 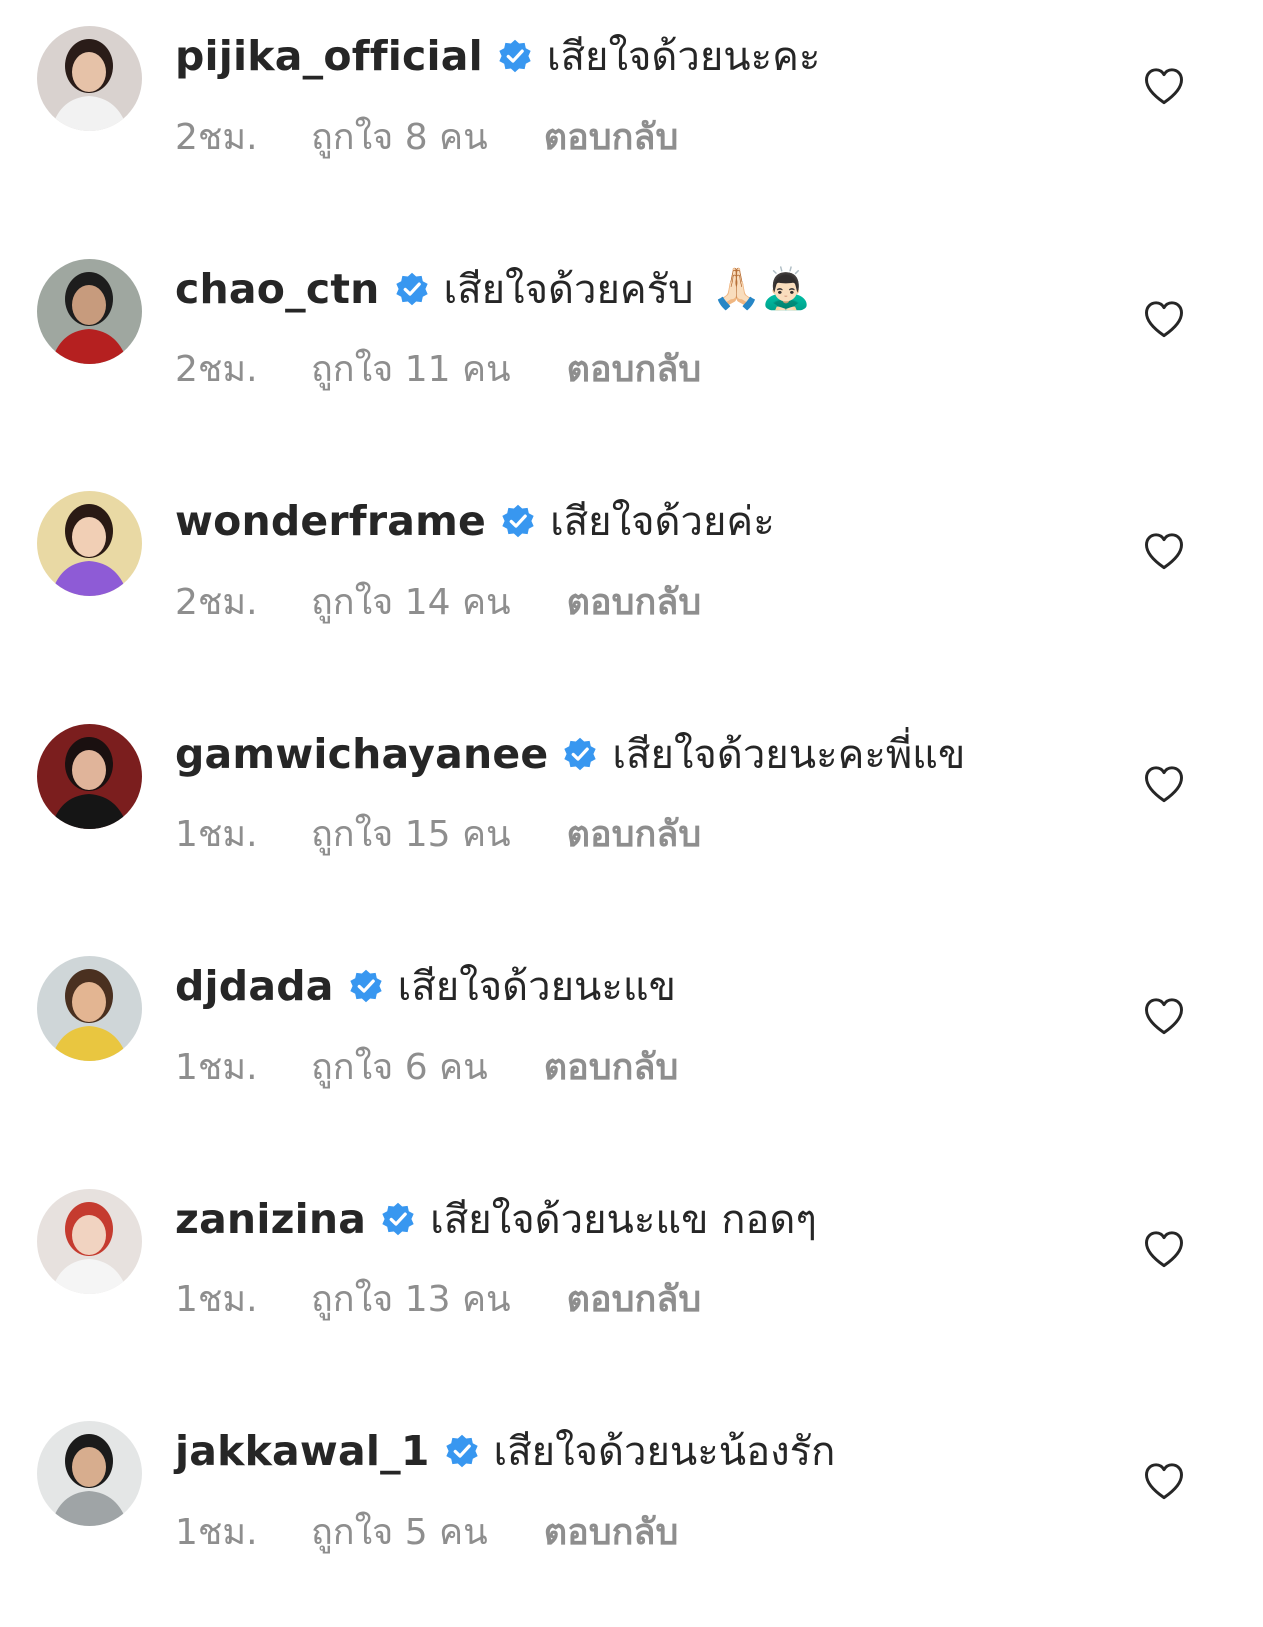 I want to click on username-link: gamwichayanee, so click(x=361, y=754).